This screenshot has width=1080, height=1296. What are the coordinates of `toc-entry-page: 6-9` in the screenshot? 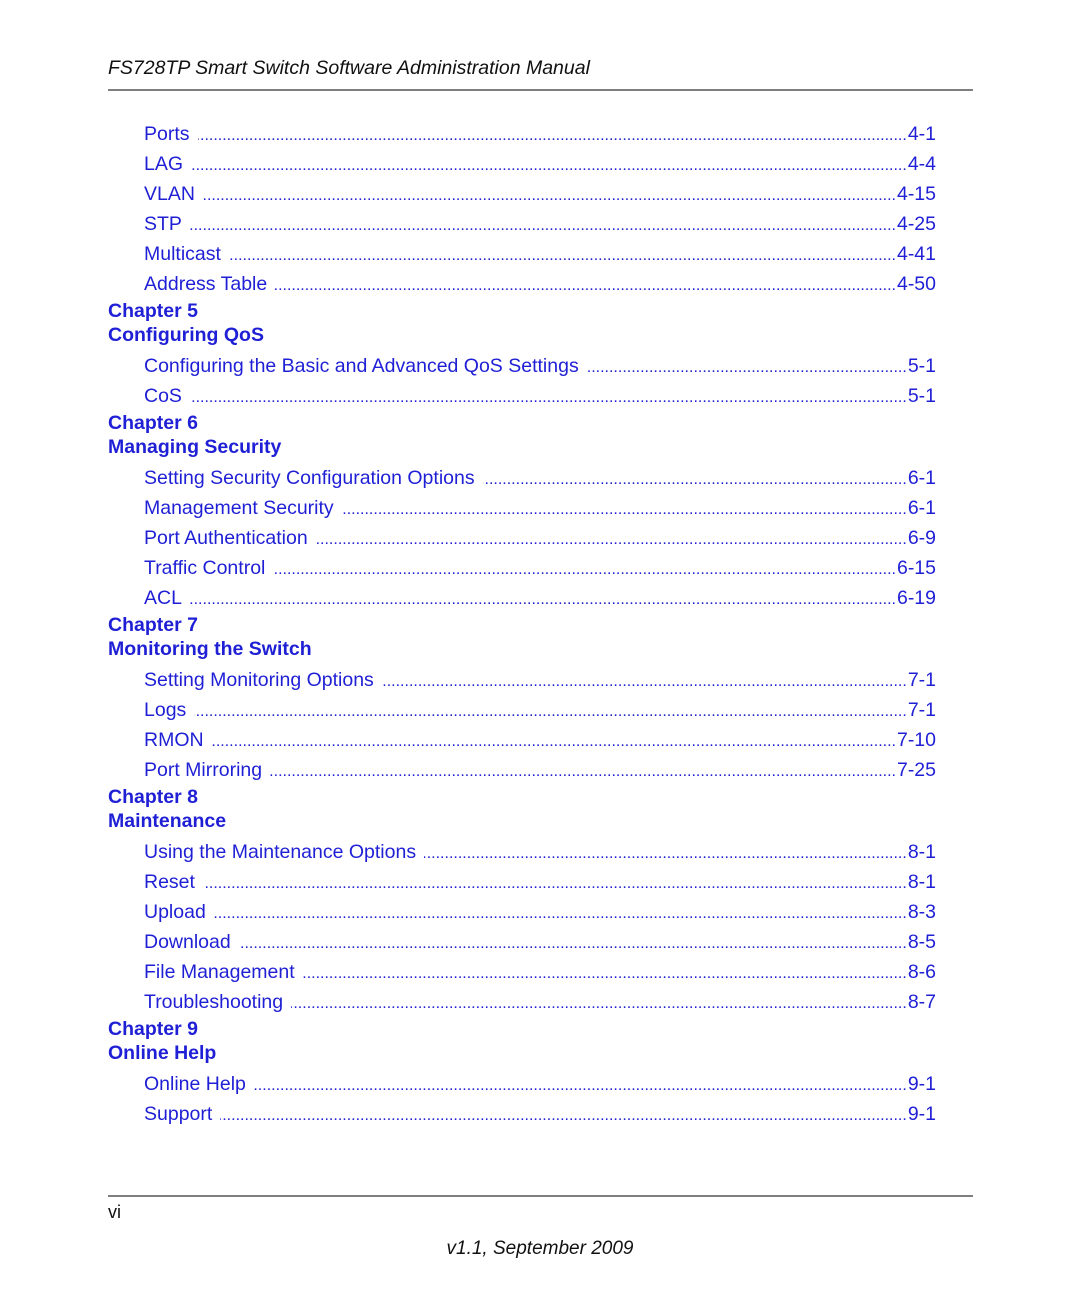 It's located at (921, 538).